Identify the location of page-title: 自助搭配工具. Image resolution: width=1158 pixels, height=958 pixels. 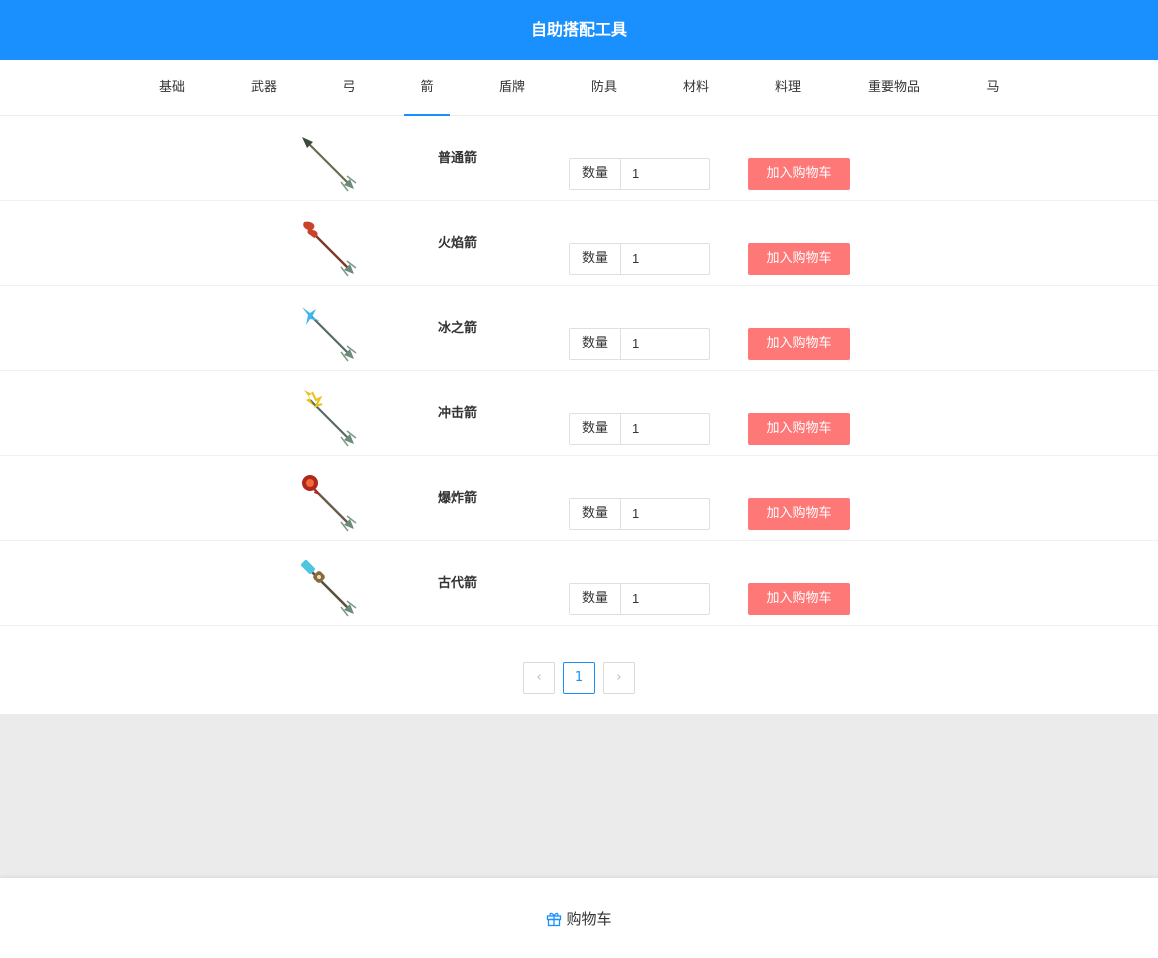
(578, 29).